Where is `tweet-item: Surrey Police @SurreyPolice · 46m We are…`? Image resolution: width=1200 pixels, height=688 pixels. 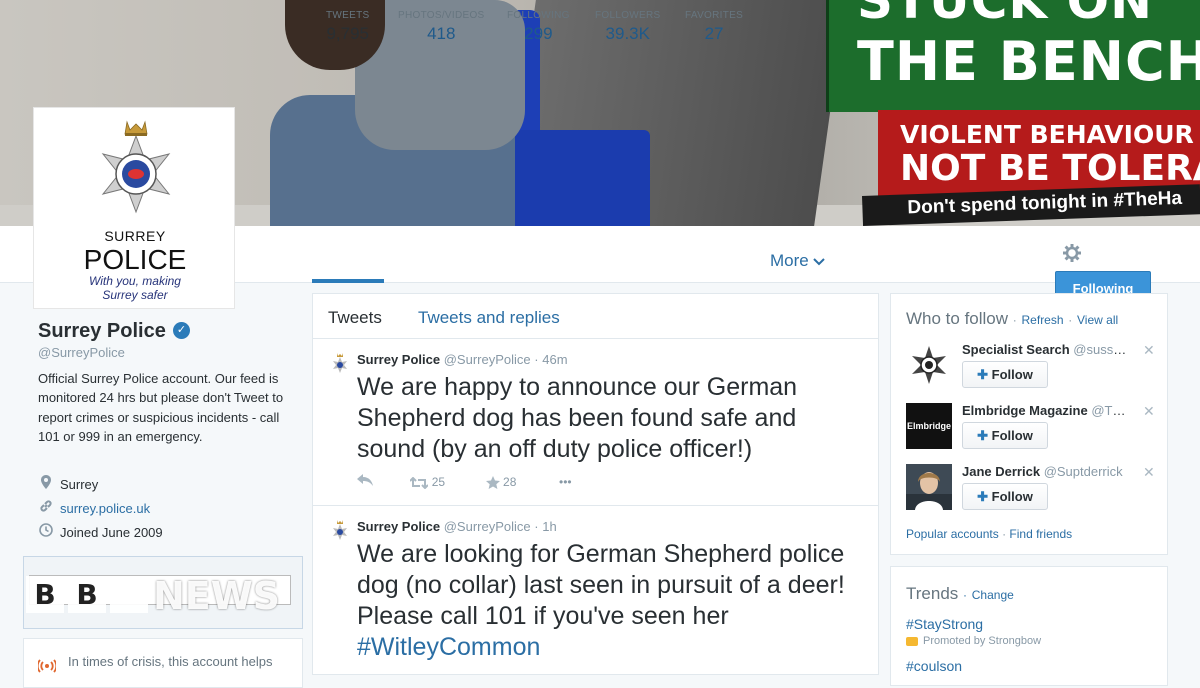 tweet-item: Surrey Police @SurreyPolice · 46m We are… is located at coordinates (595, 422).